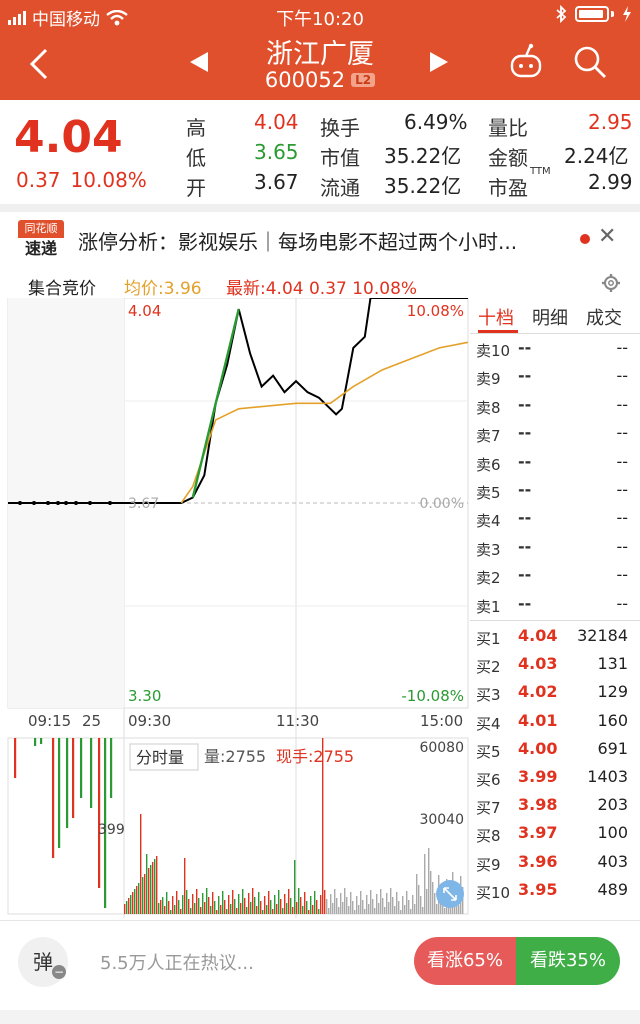 This screenshot has height=1024, width=640. Describe the element at coordinates (611, 283) in the screenshot. I see `gear-icon` at that location.